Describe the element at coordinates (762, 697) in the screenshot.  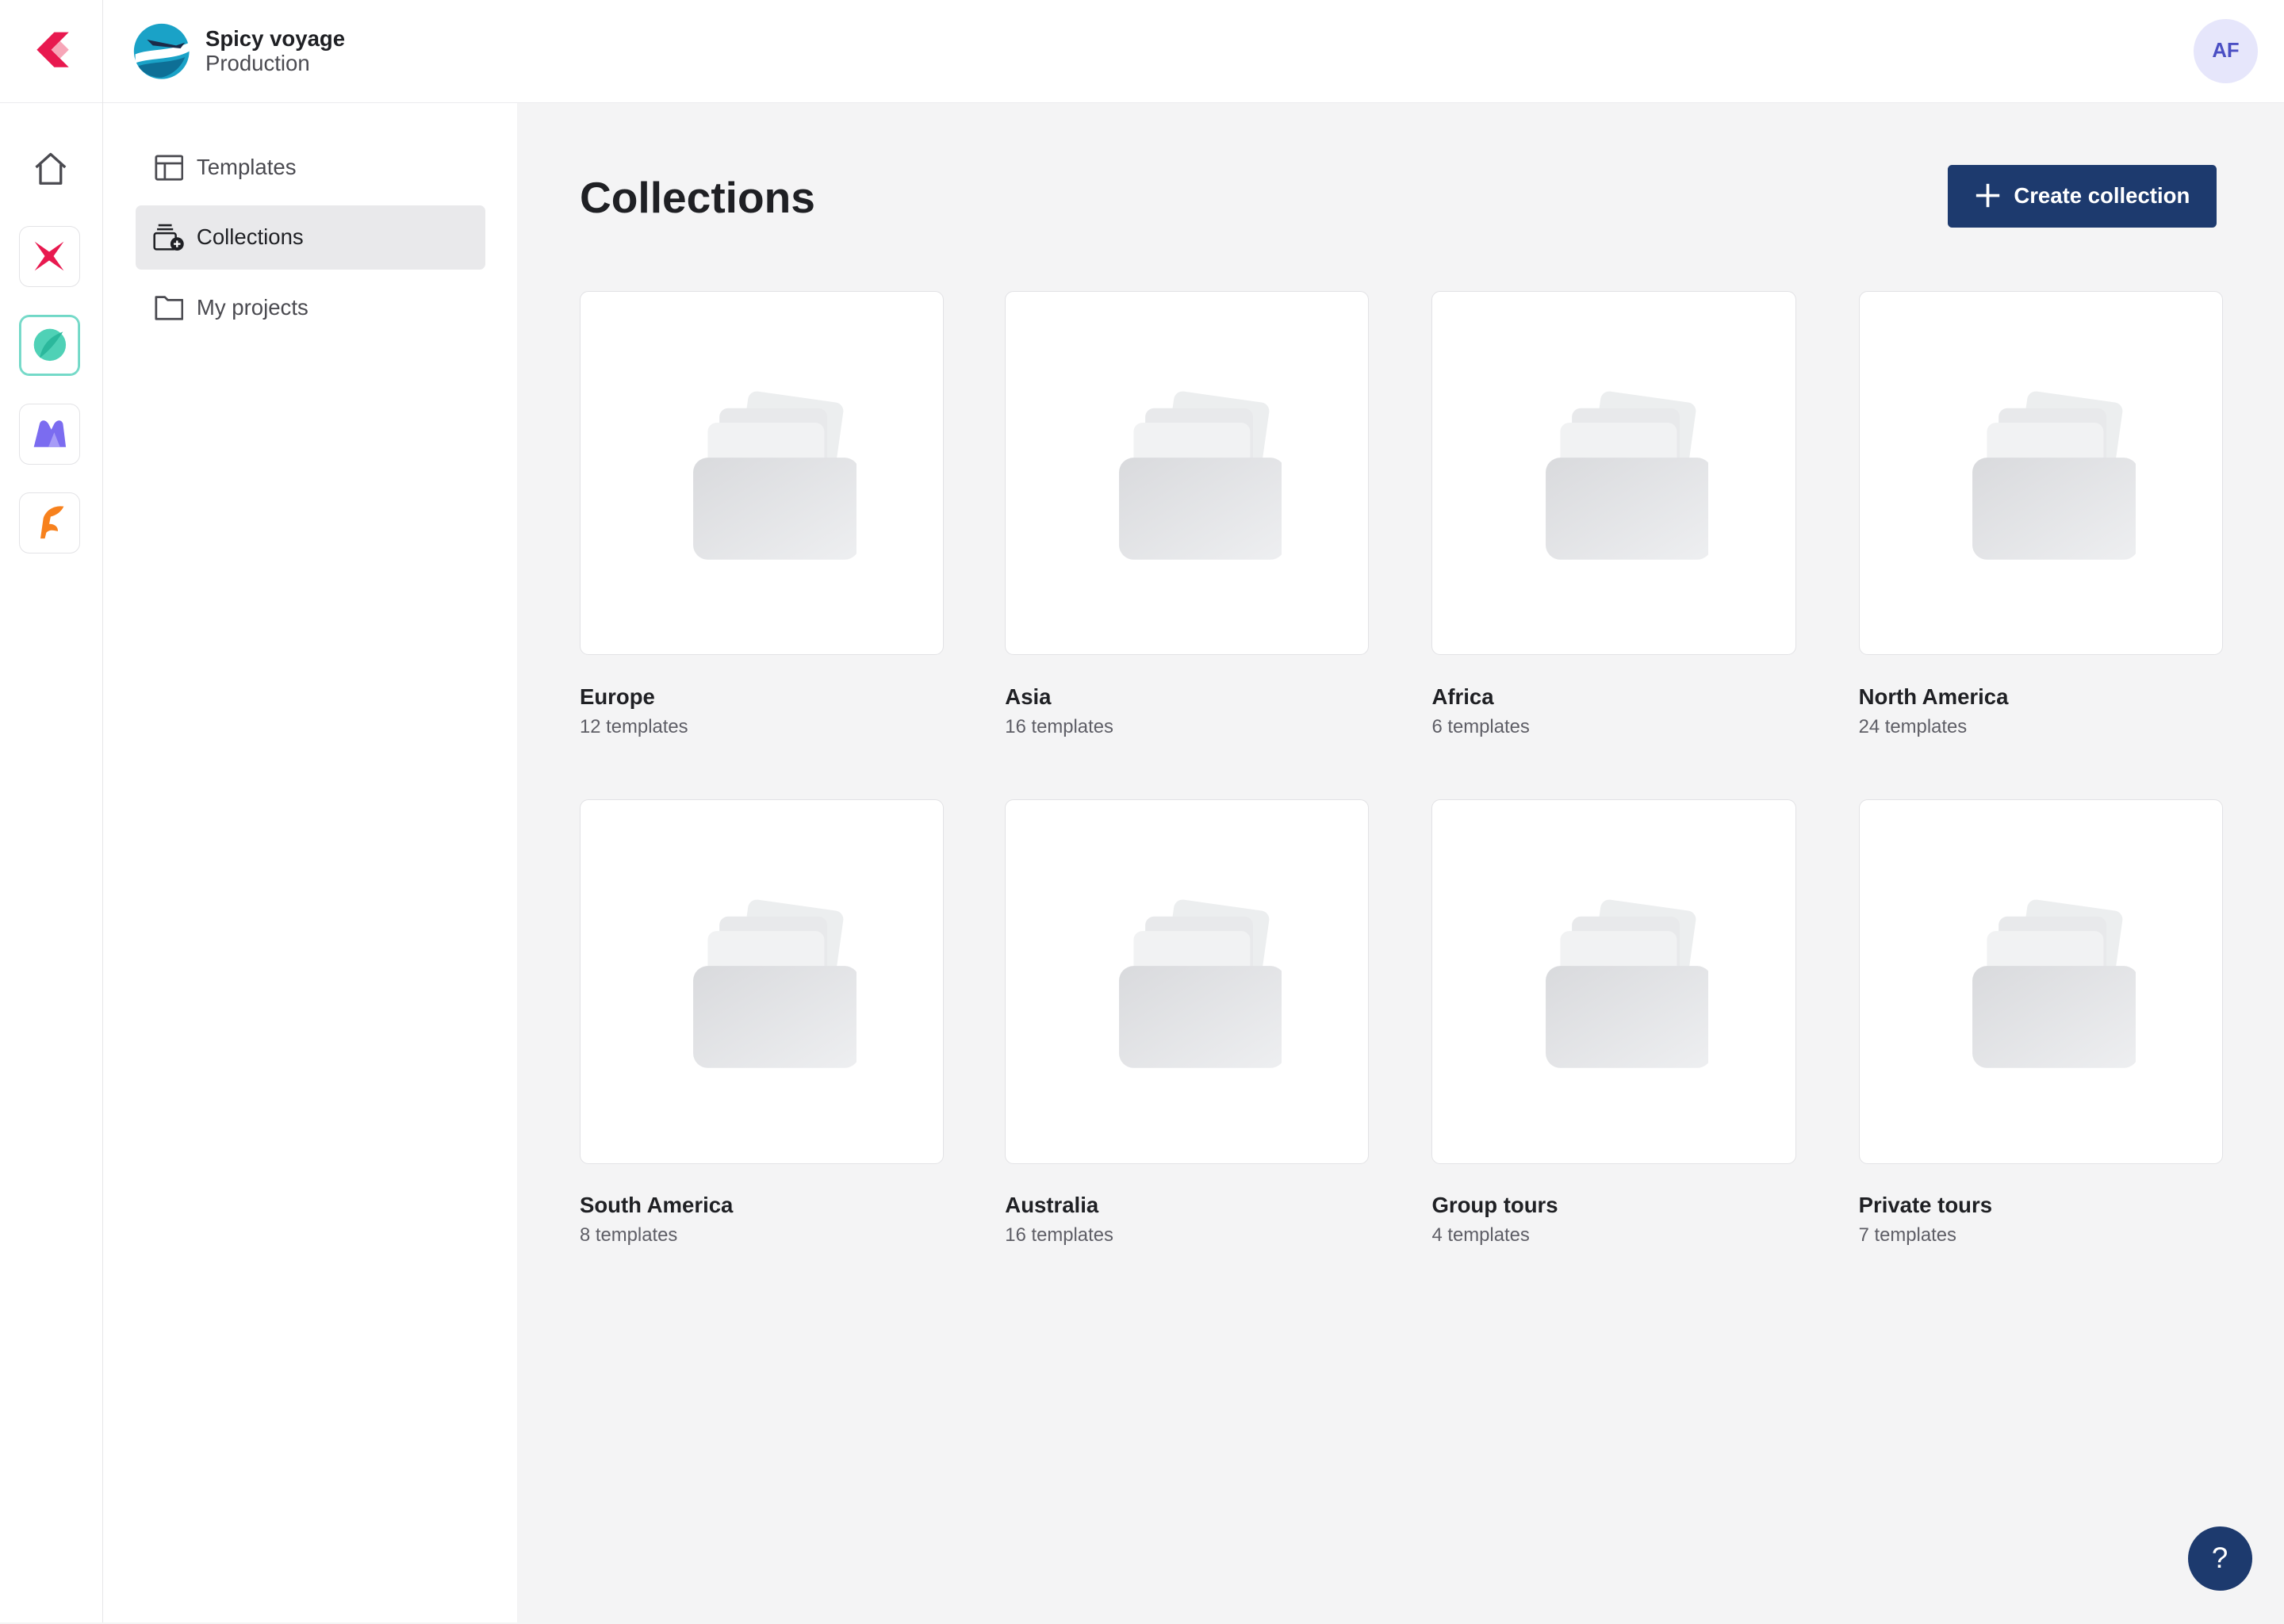
I see `collection-name: Europe` at that location.